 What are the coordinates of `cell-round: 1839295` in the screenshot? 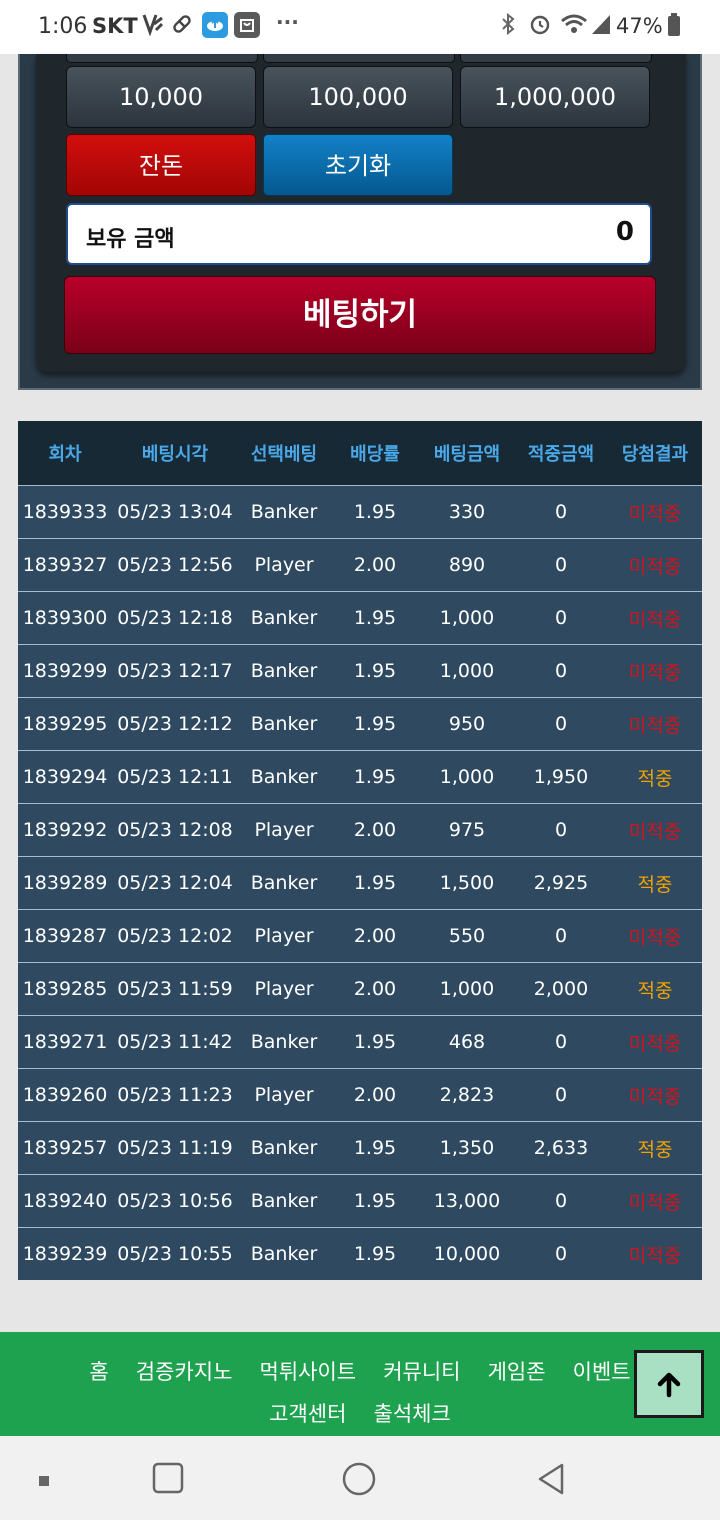 It's located at (65, 724).